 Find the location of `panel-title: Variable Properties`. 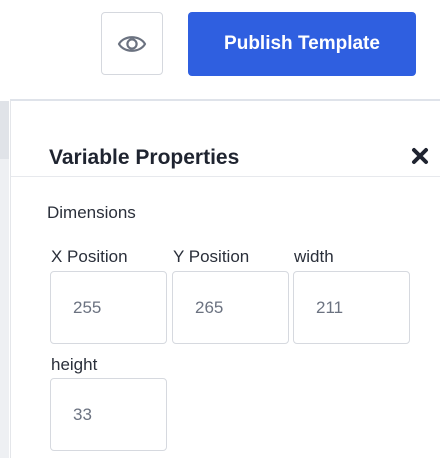

panel-title: Variable Properties is located at coordinates (144, 157).